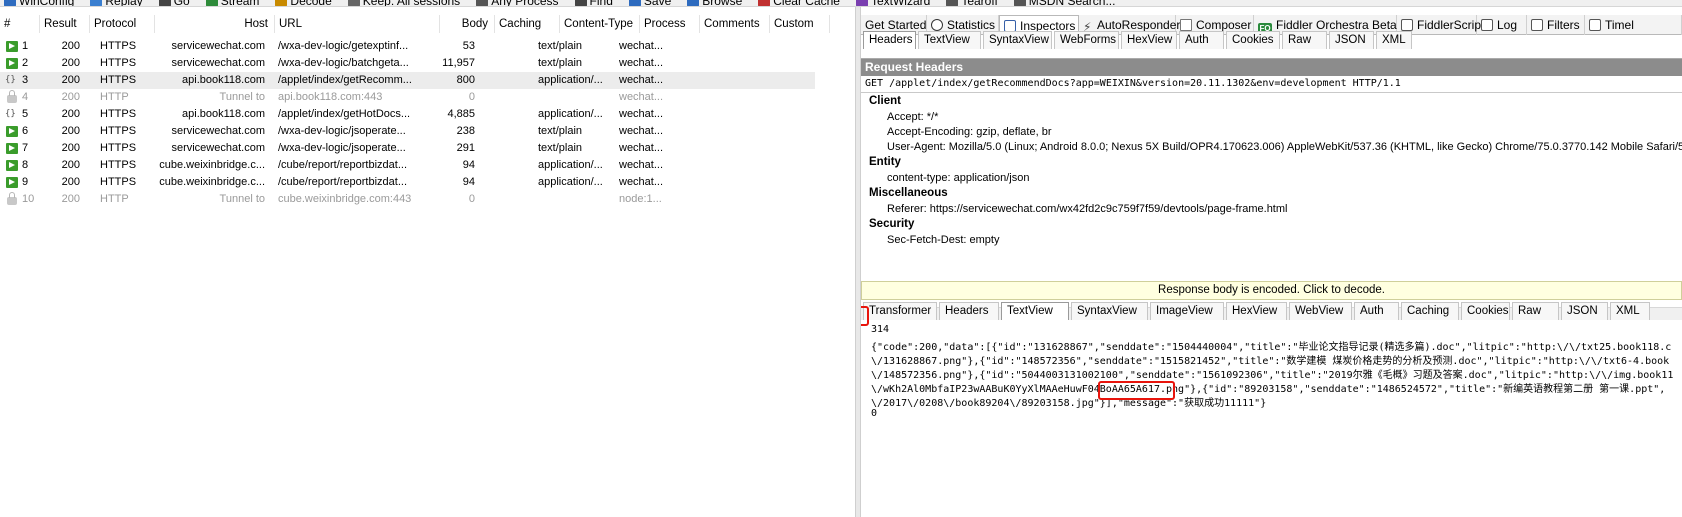 This screenshot has height=517, width=1682. Describe the element at coordinates (1187, 311) in the screenshot. I see `response-tab-imageview: ImageView` at that location.